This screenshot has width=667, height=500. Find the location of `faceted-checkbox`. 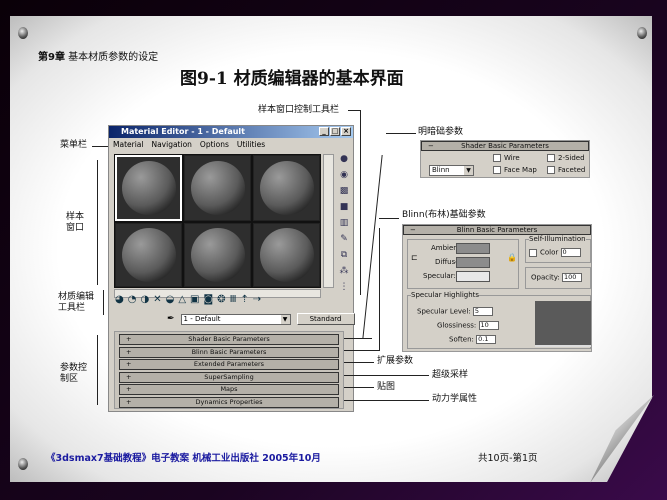

faceted-checkbox is located at coordinates (551, 170).